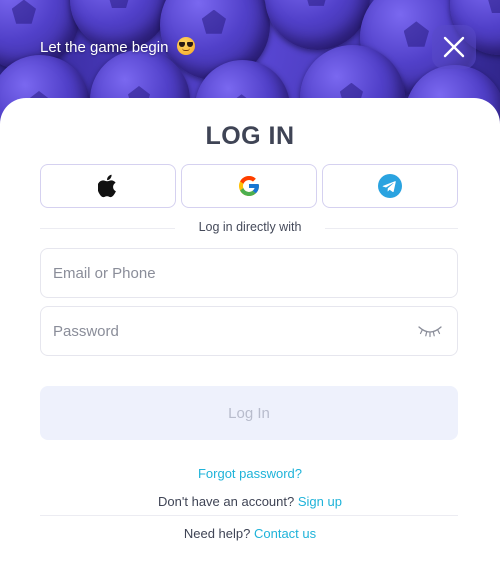 The image size is (500, 567). I want to click on login-button: Log In, so click(249, 413).